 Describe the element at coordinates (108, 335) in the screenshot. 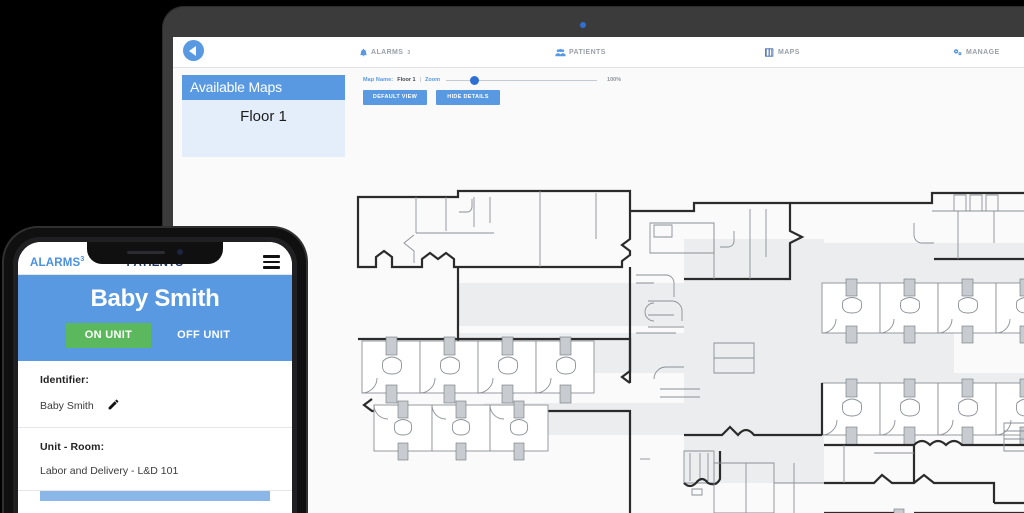

I see `on-unit-button: ON UNIT` at that location.